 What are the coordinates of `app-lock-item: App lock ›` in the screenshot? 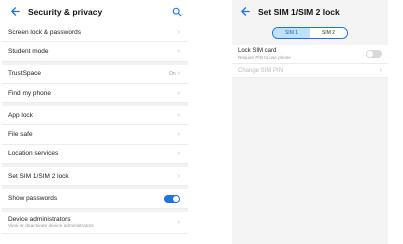 It's located at (95, 116).